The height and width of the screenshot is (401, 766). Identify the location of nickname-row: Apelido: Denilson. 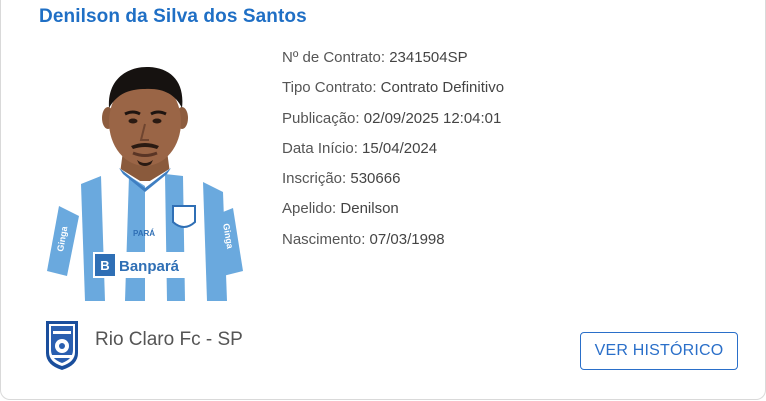
(393, 213).